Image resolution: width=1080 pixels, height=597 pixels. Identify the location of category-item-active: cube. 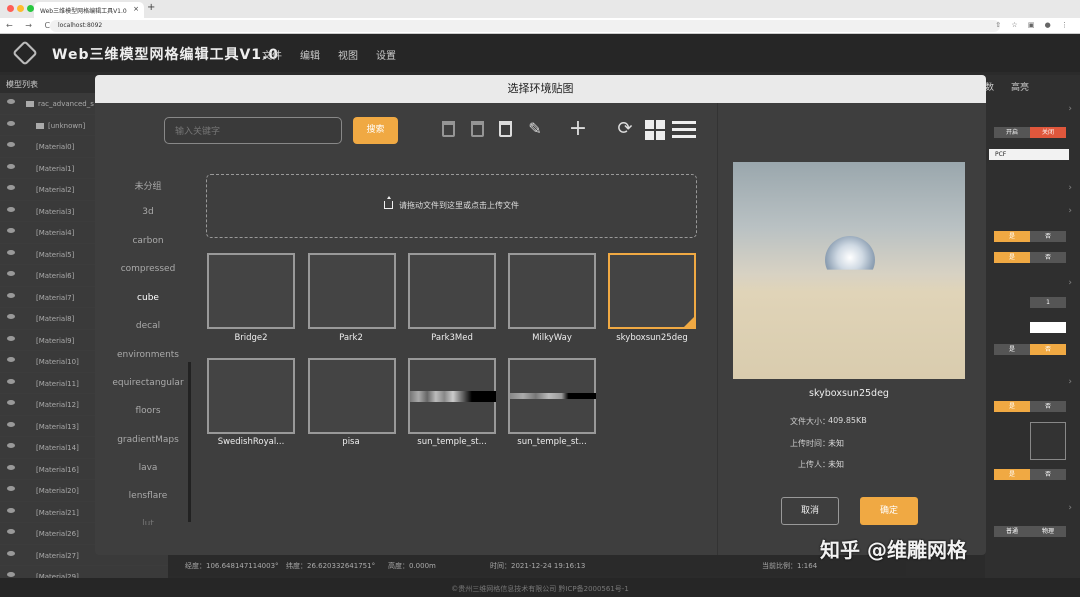
(148, 298).